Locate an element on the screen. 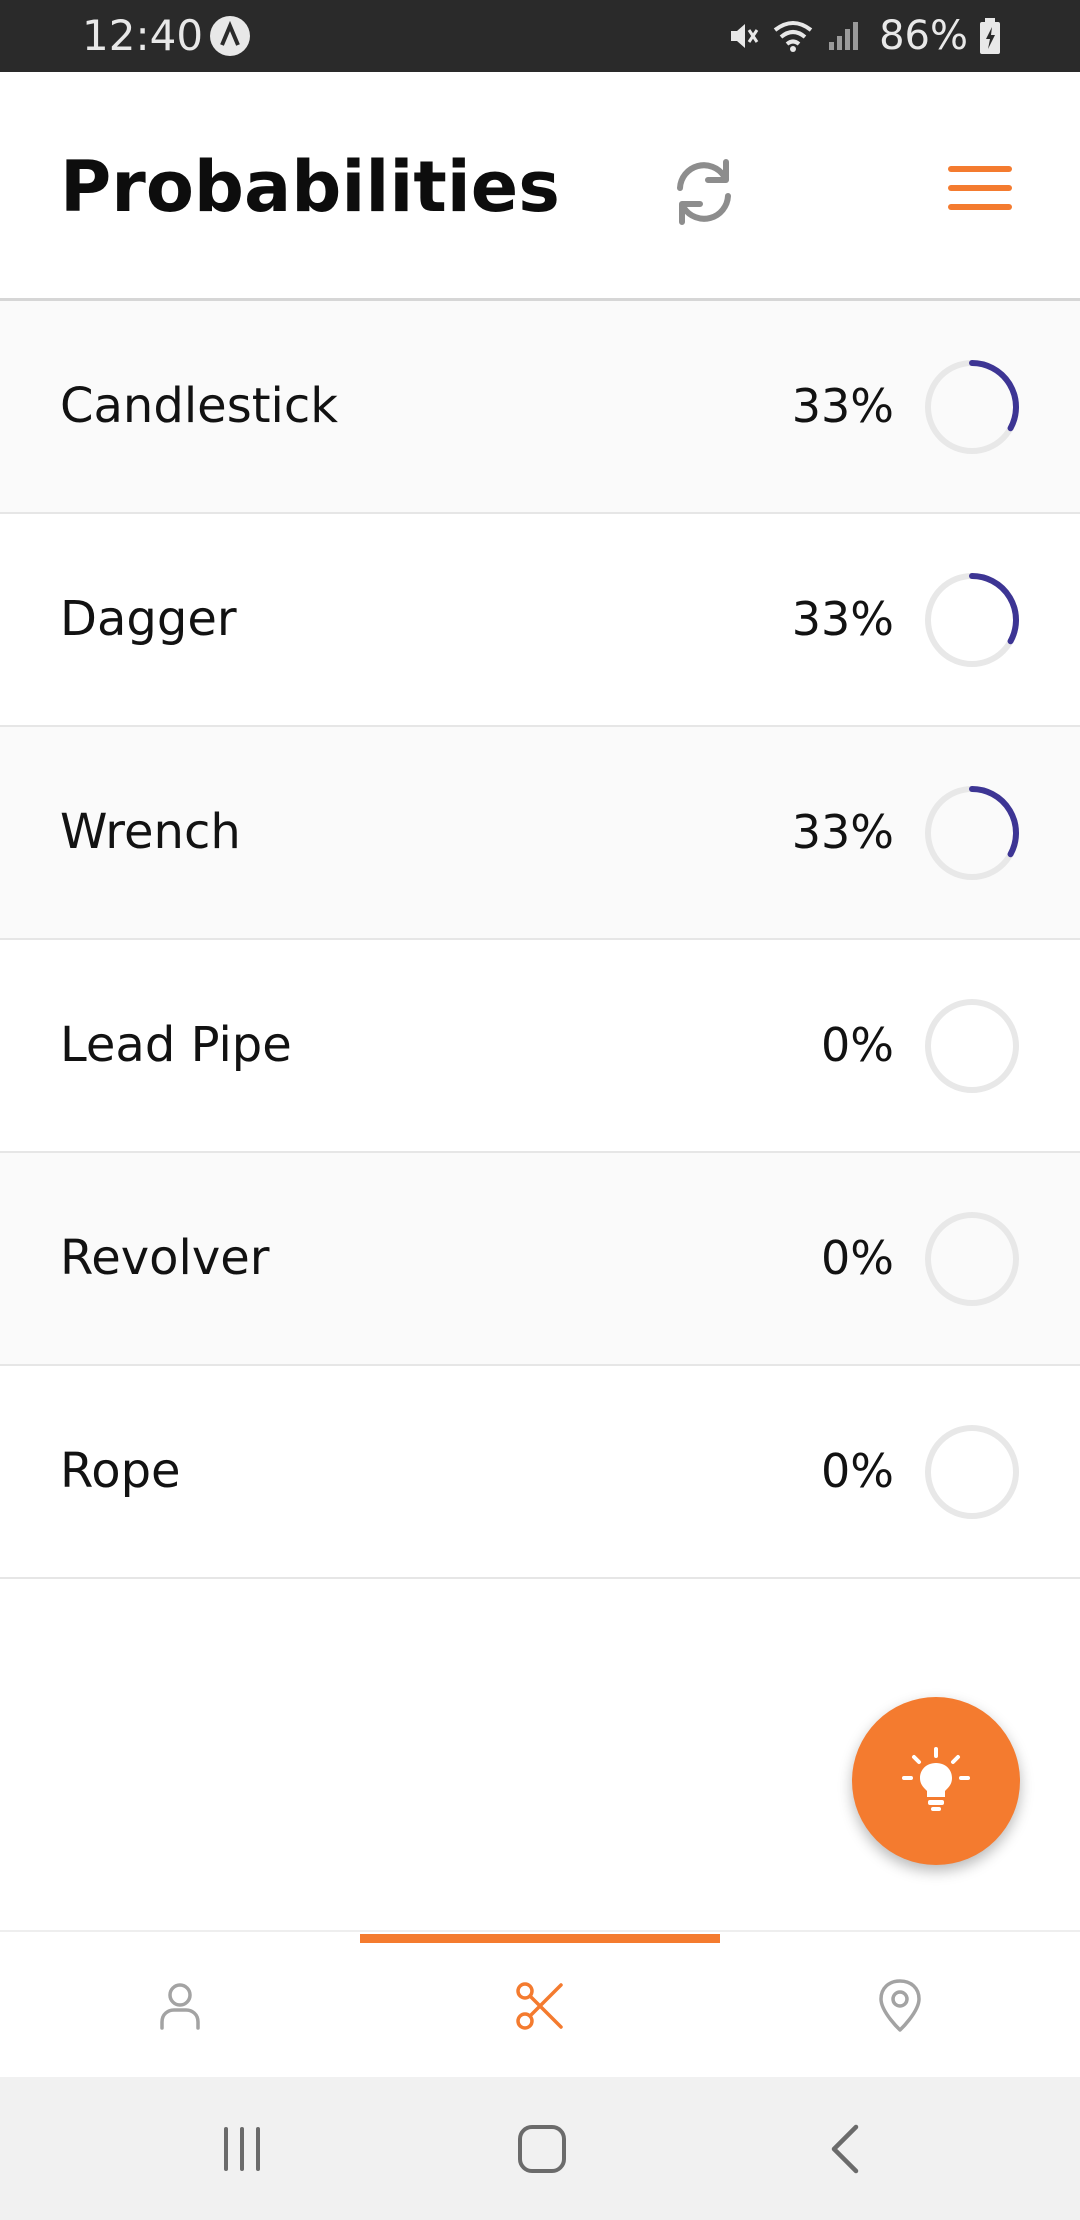 The height and width of the screenshot is (2220, 1080). home-icon is located at coordinates (542, 2148).